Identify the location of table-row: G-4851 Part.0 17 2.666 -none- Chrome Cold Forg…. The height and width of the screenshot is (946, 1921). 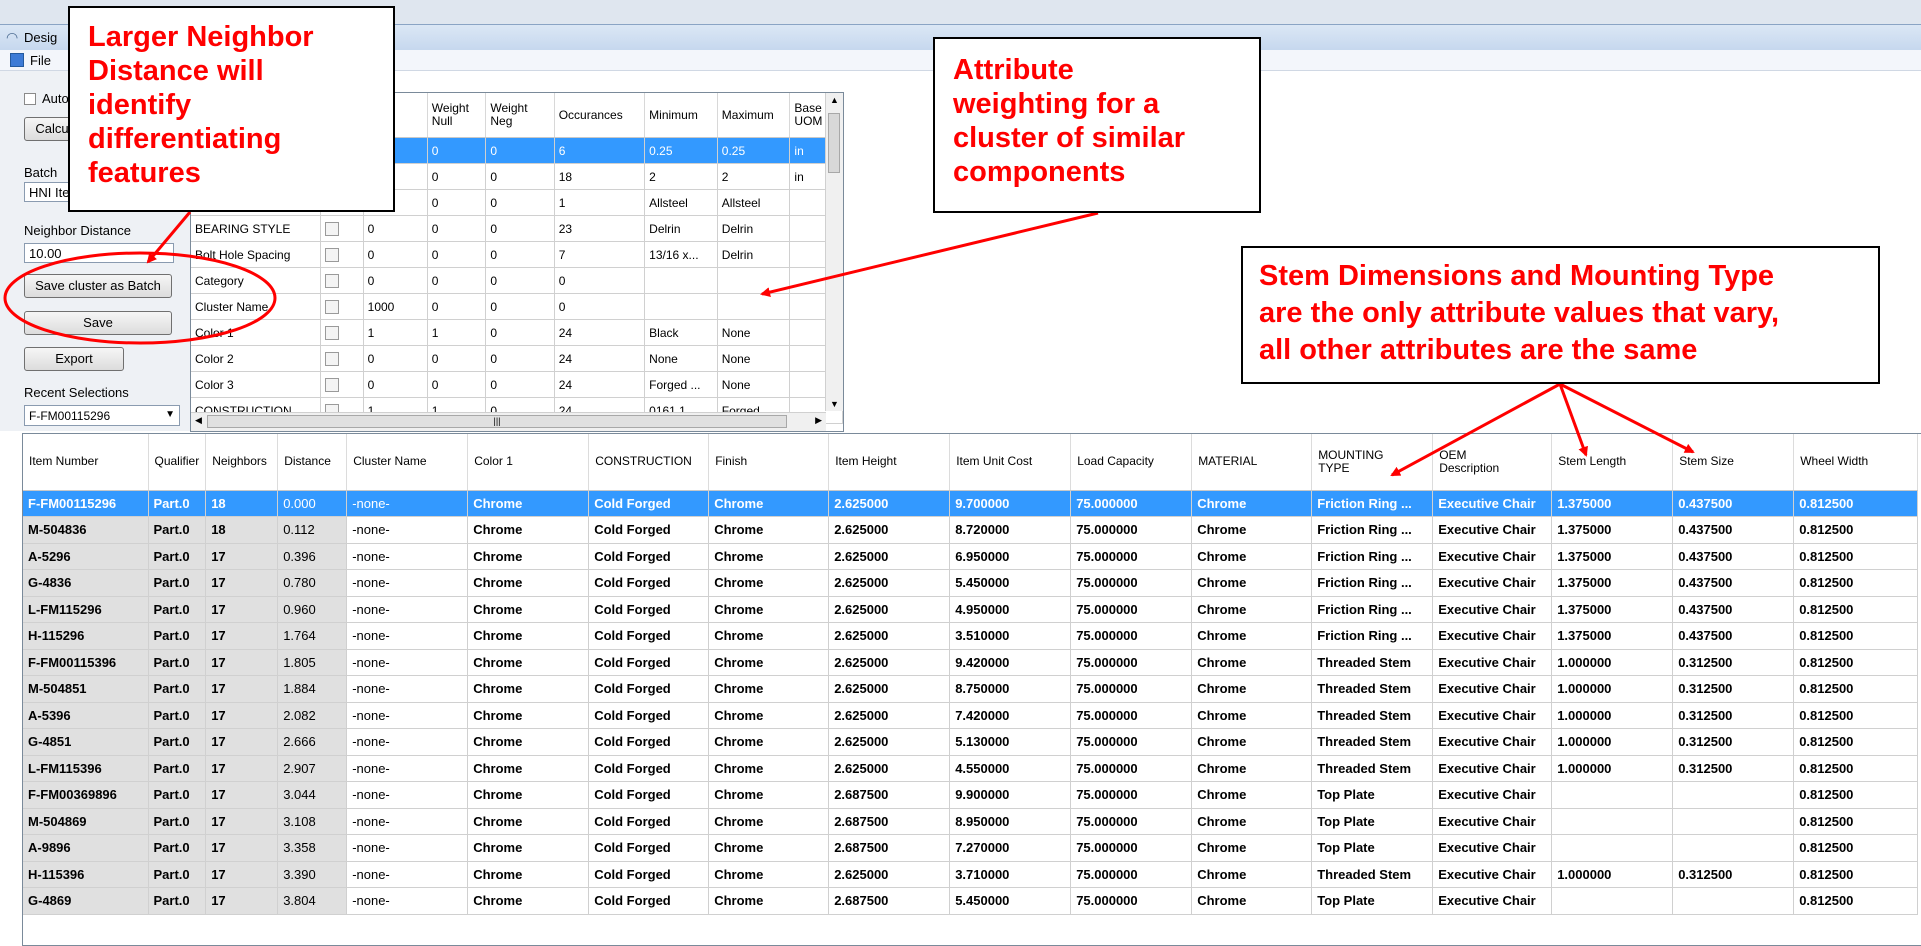
(971, 742).